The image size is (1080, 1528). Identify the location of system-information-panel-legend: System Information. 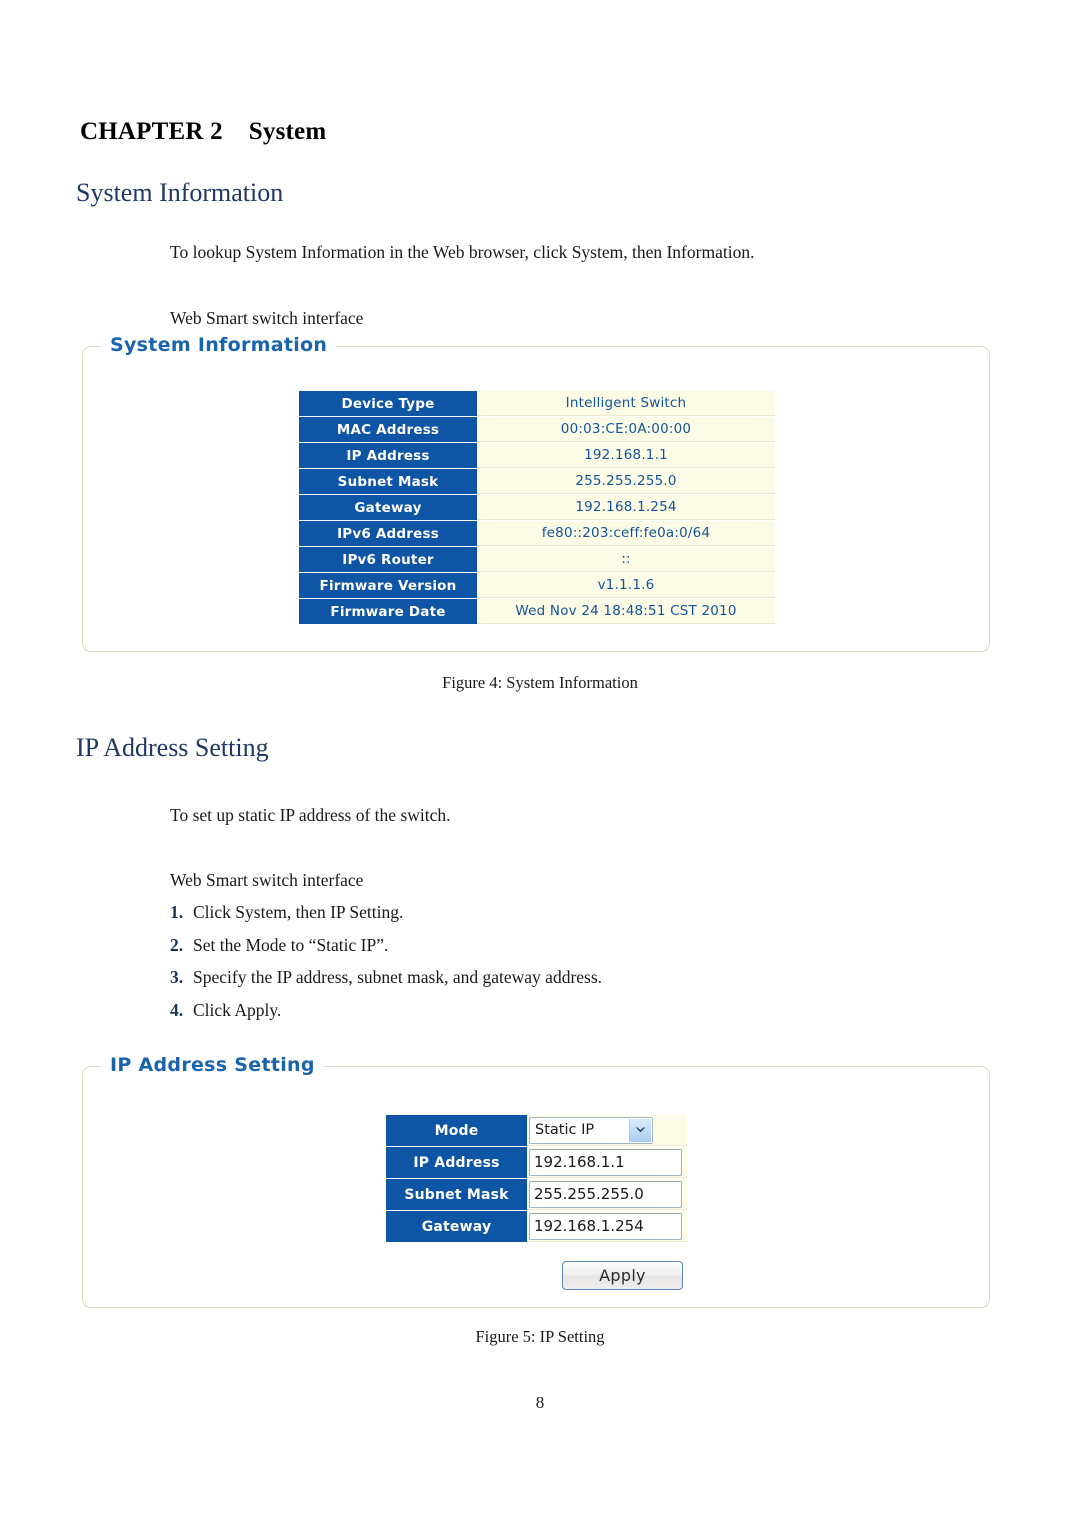
(219, 345).